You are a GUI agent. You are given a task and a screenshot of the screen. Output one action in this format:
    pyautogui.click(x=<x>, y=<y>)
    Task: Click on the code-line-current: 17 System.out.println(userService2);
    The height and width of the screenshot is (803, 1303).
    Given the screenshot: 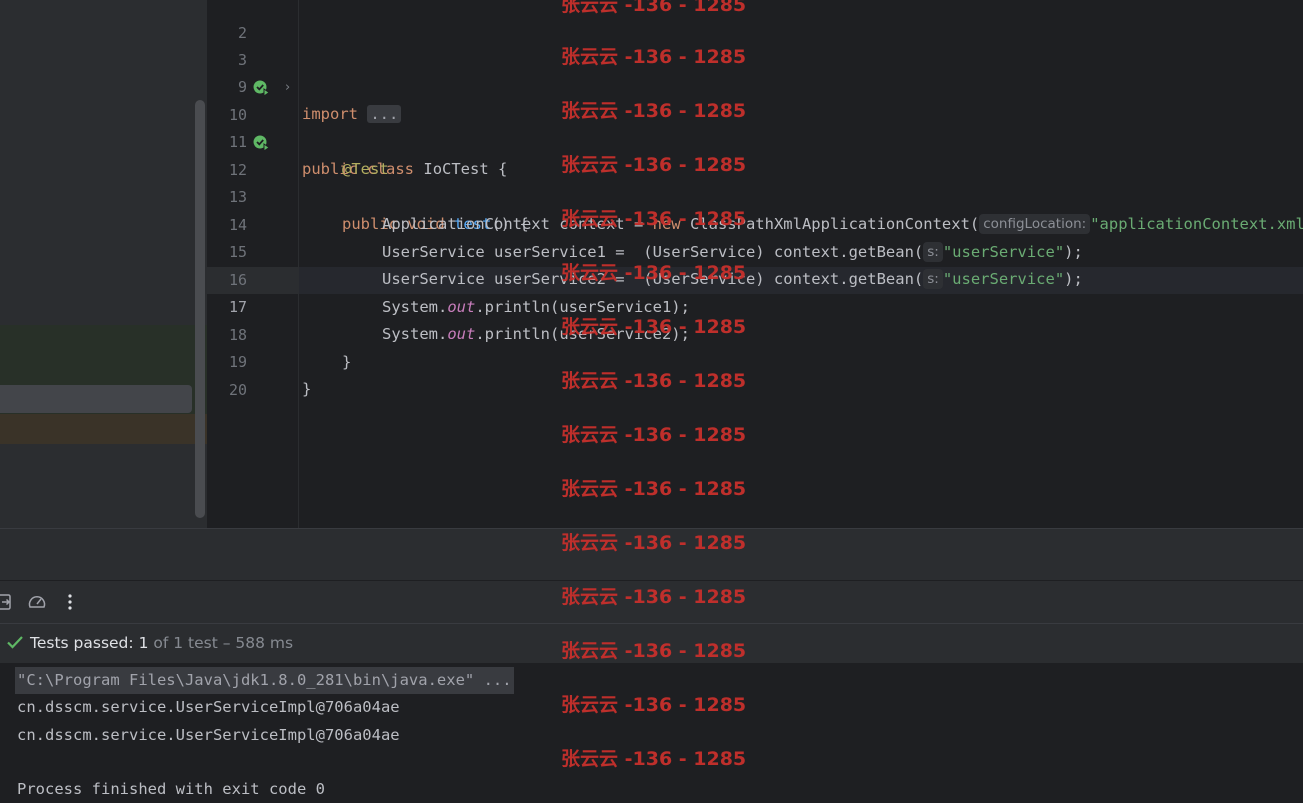 What is the action you would take?
    pyautogui.click(x=755, y=305)
    